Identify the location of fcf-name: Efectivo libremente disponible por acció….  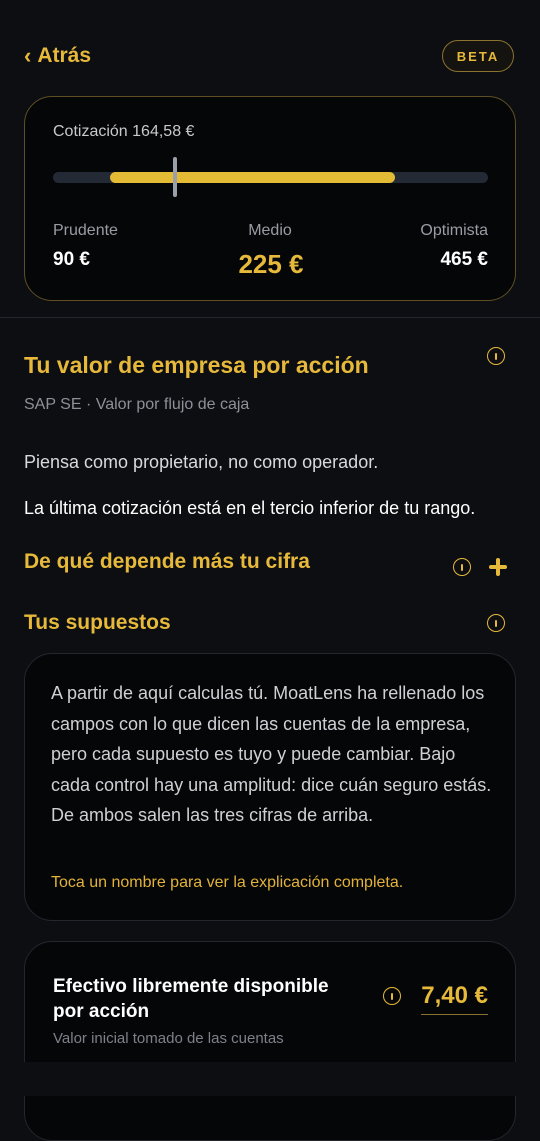
(203, 999).